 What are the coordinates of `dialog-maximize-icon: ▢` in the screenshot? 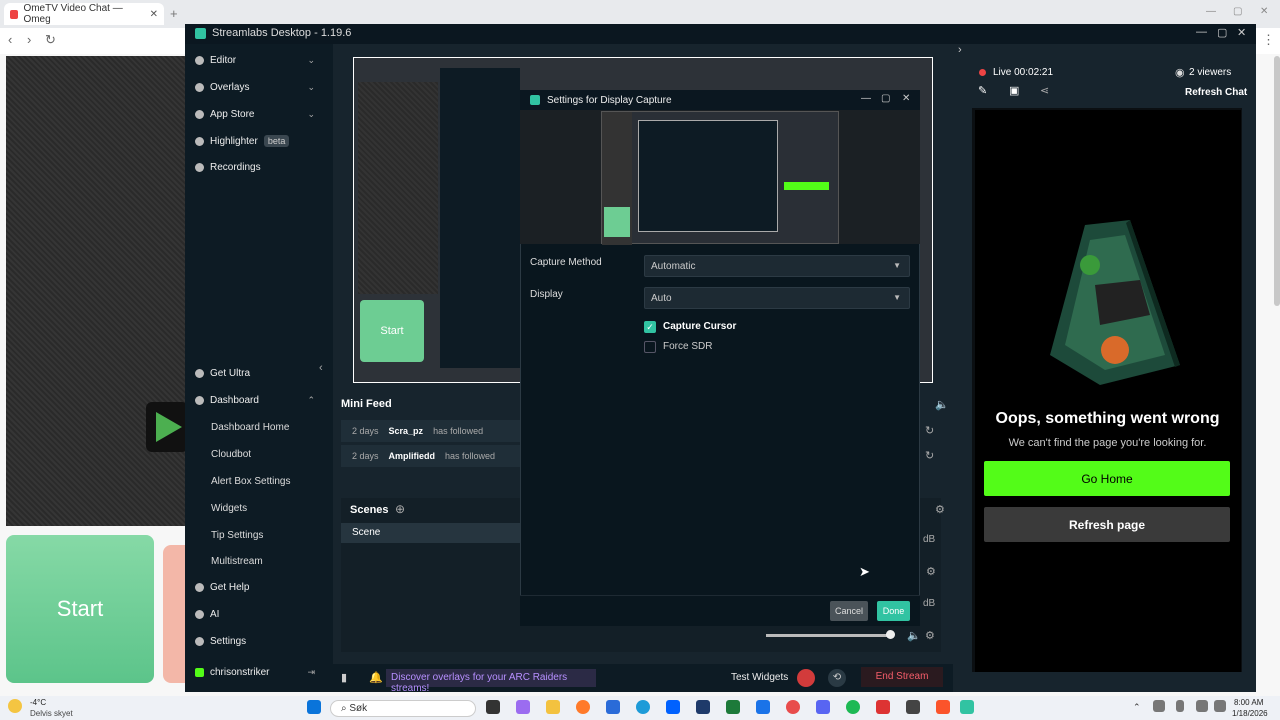 It's located at (885, 98).